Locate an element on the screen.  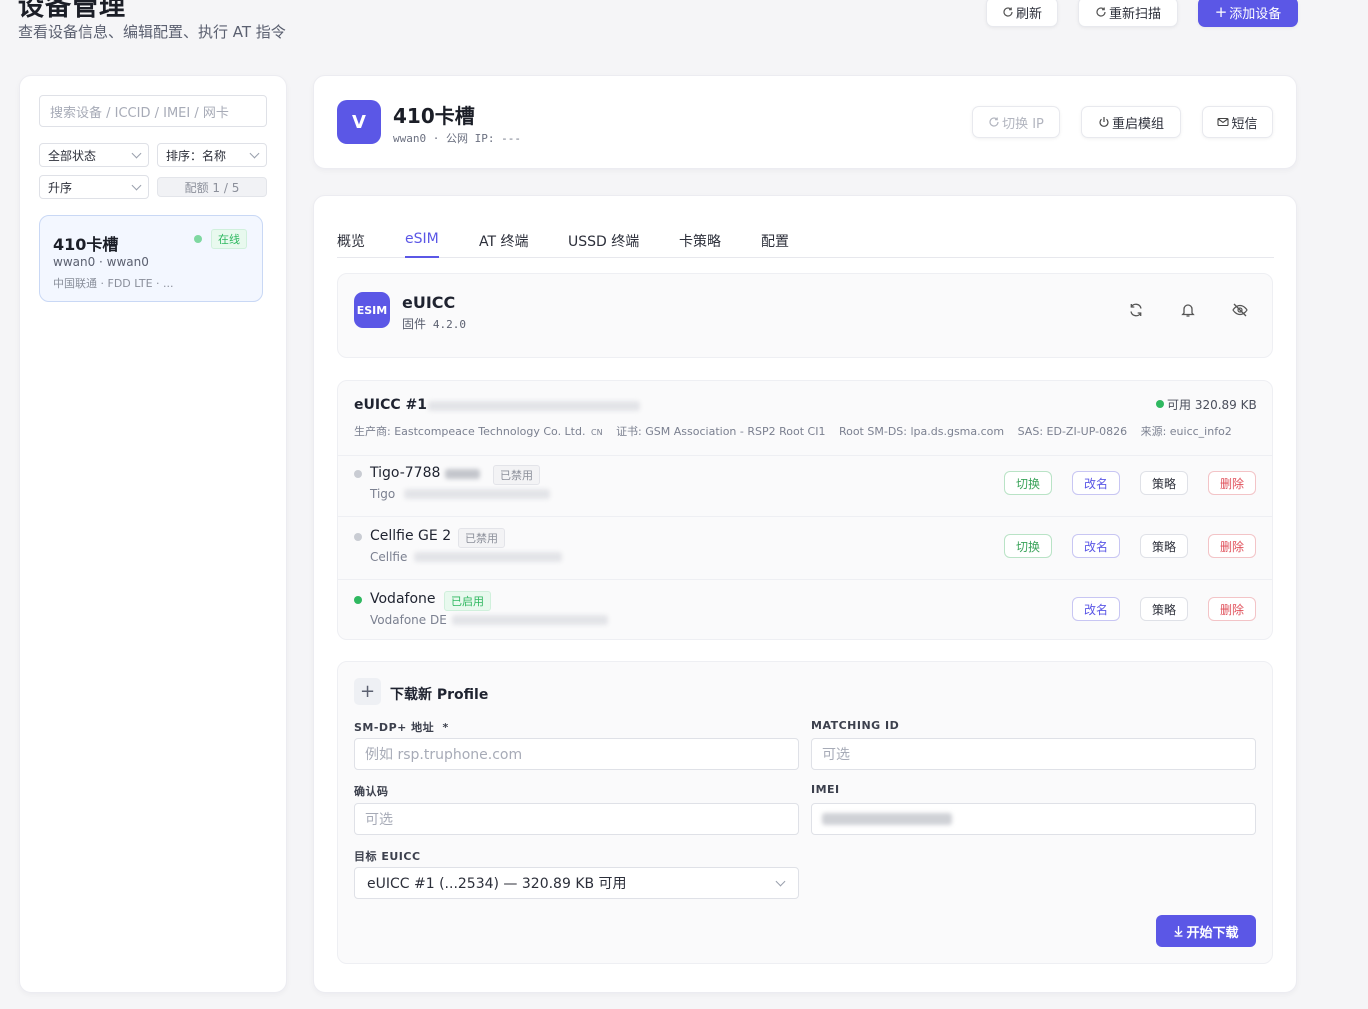
rescan-button: 重新扫描 is located at coordinates (1128, 13).